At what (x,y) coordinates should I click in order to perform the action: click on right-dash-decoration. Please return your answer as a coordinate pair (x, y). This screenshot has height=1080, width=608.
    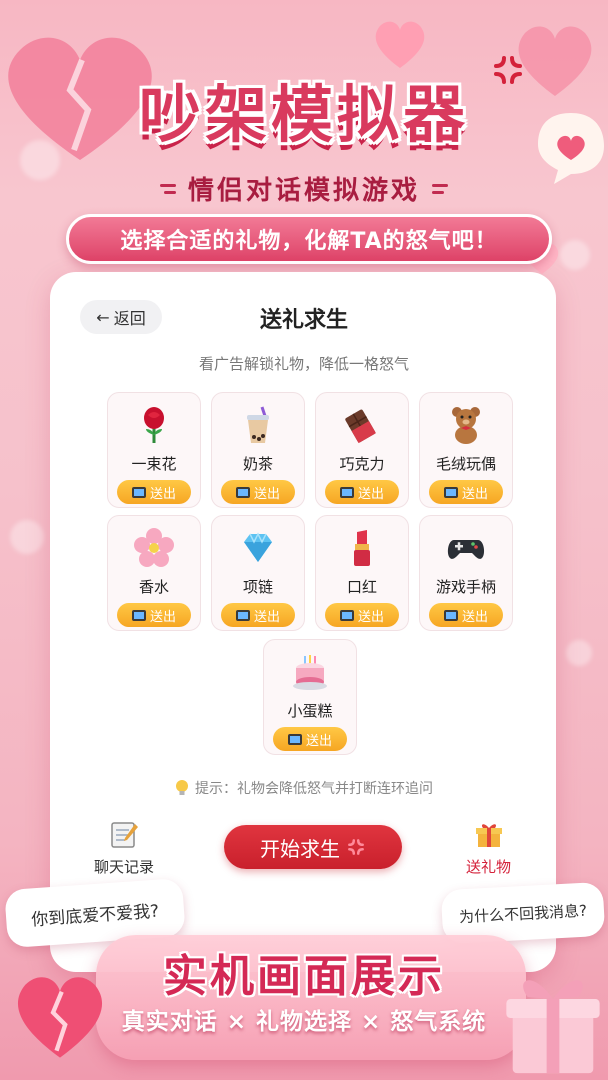
    Looking at the image, I should click on (440, 188).